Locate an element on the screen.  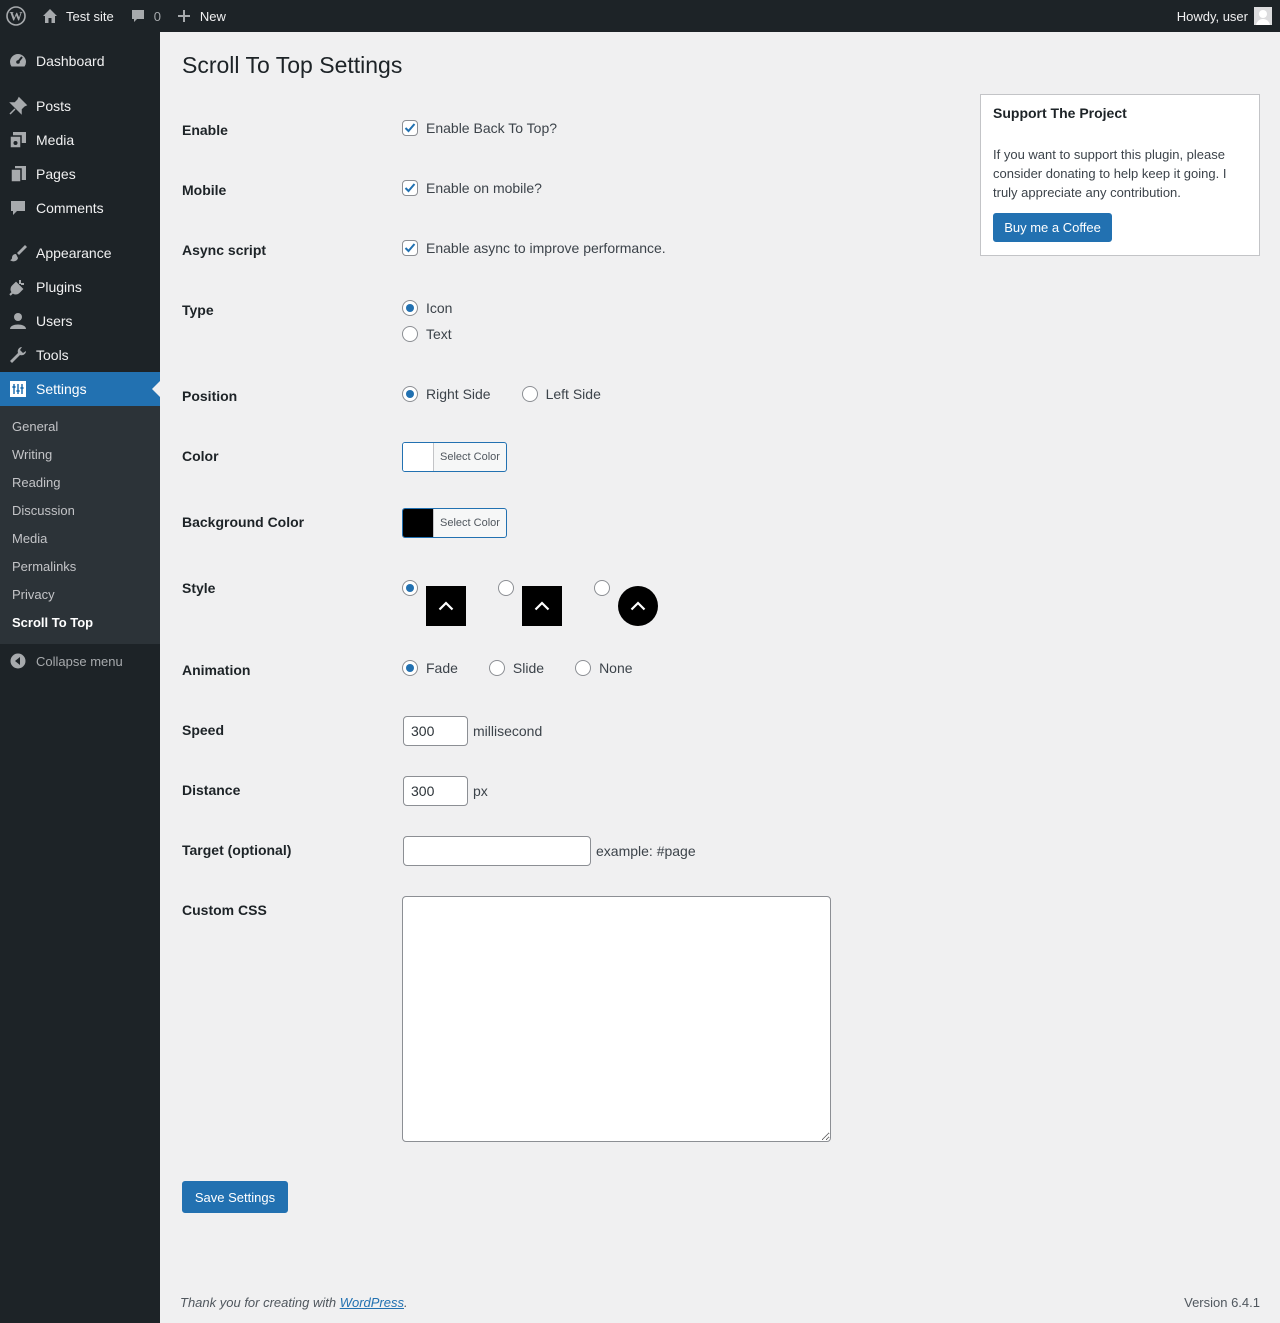
menu-label: Posts is located at coordinates (54, 106).